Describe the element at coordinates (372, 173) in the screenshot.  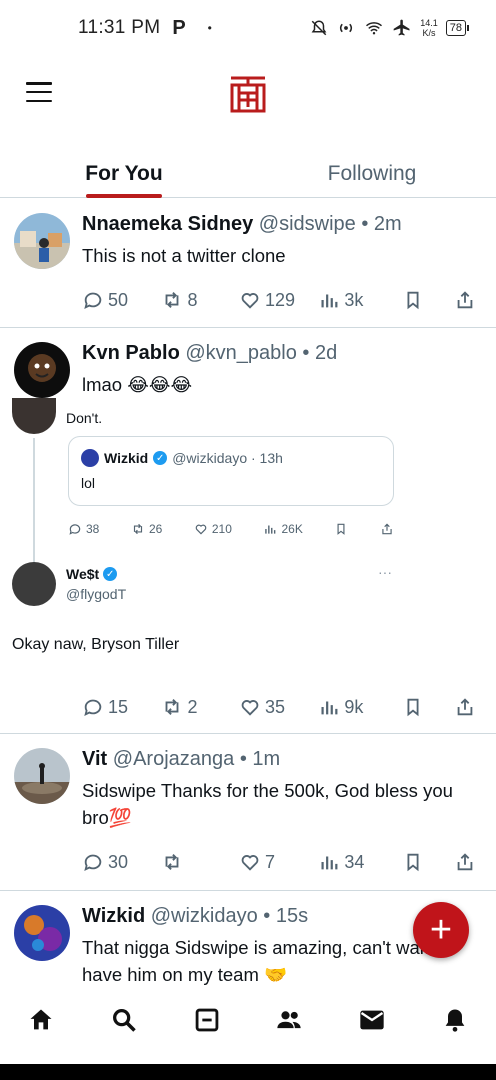
I see `tab-following: Following` at that location.